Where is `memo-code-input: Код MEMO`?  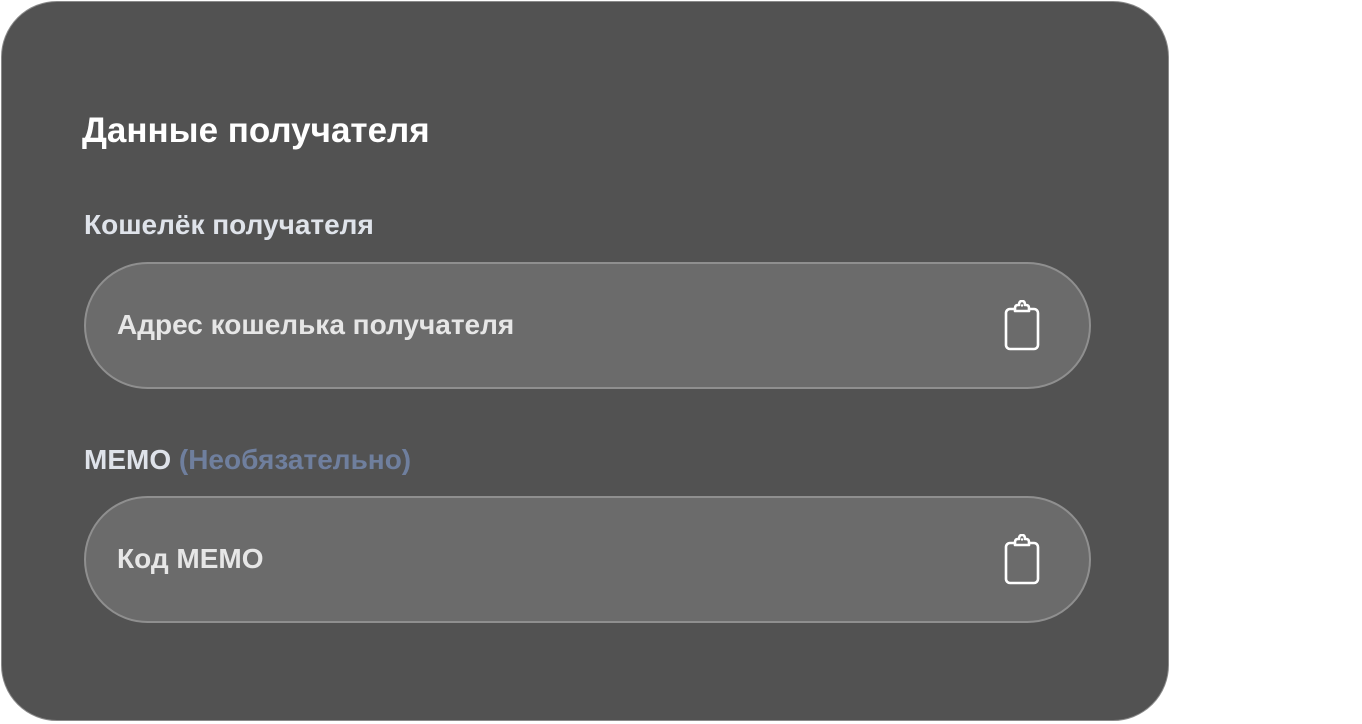
memo-code-input: Код MEMO is located at coordinates (587, 559).